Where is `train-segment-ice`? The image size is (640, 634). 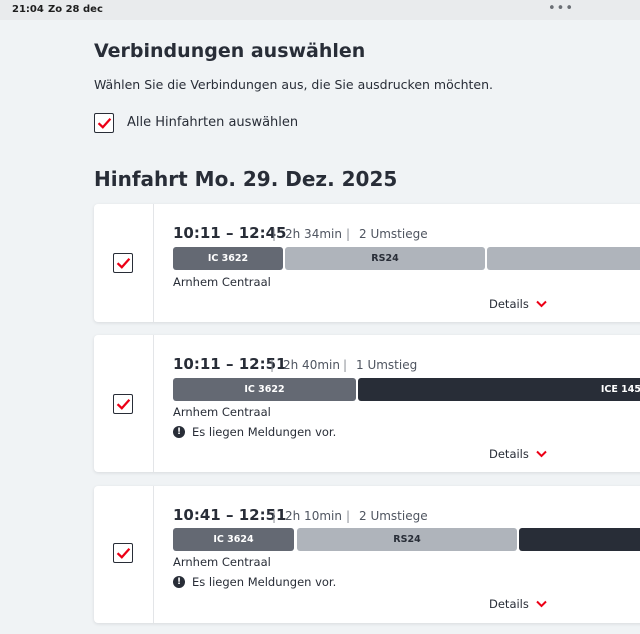
train-segment-ice is located at coordinates (579, 539).